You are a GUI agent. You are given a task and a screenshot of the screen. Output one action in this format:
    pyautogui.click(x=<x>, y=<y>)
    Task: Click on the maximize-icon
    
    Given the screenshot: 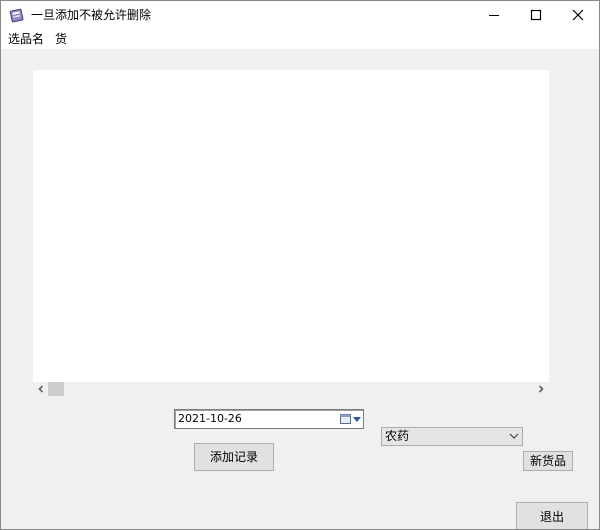 What is the action you would take?
    pyautogui.click(x=536, y=15)
    